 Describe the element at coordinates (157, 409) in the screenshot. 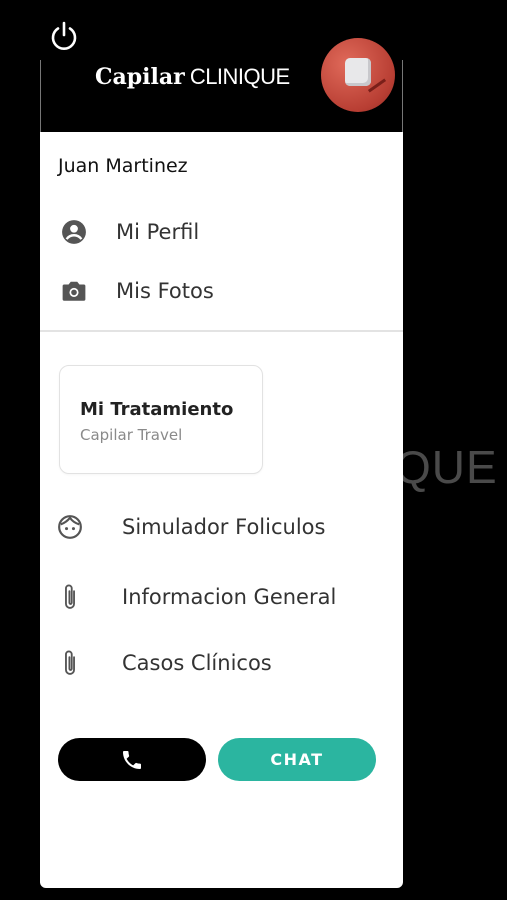

I see `treatment-title: Mi Tratamiento` at that location.